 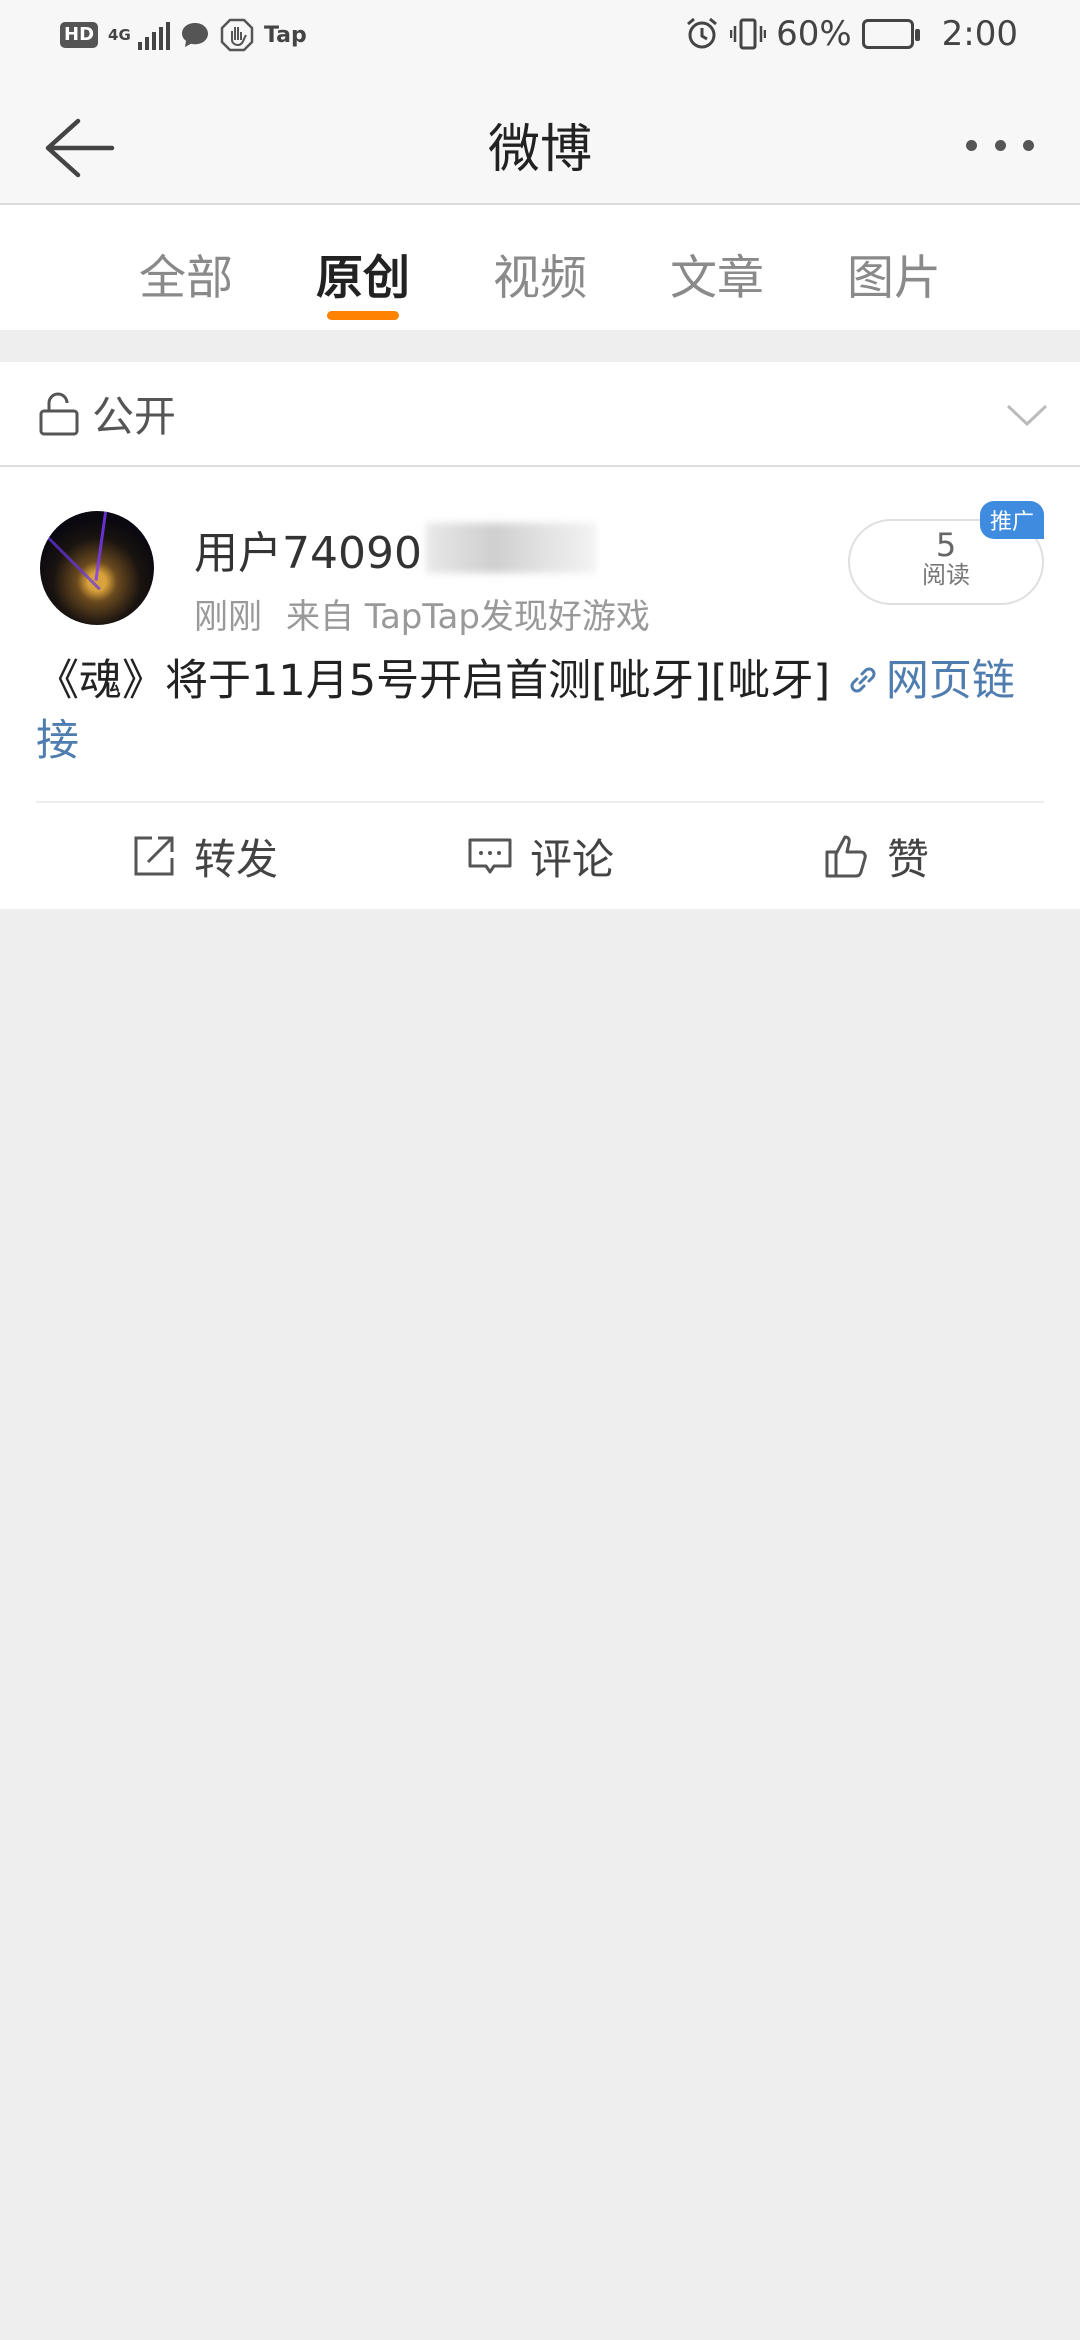 I want to click on alarm-icon, so click(x=702, y=33).